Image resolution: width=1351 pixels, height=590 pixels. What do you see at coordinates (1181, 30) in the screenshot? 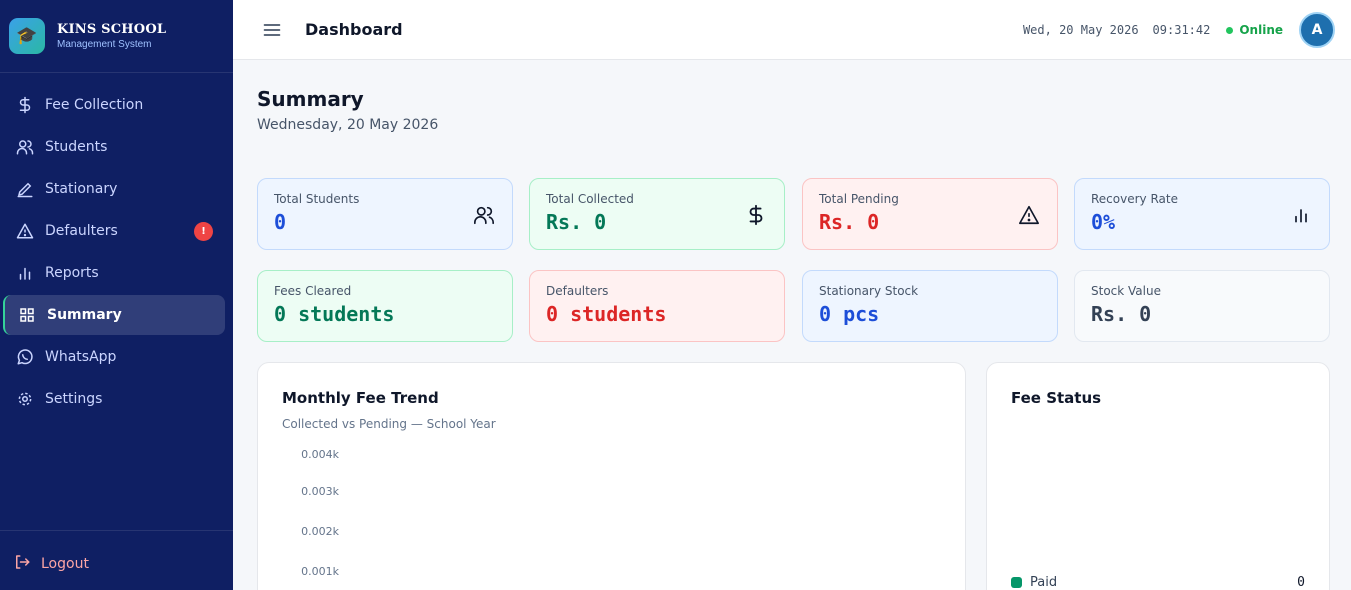
I see `header-time: 09:31:42` at bounding box center [1181, 30].